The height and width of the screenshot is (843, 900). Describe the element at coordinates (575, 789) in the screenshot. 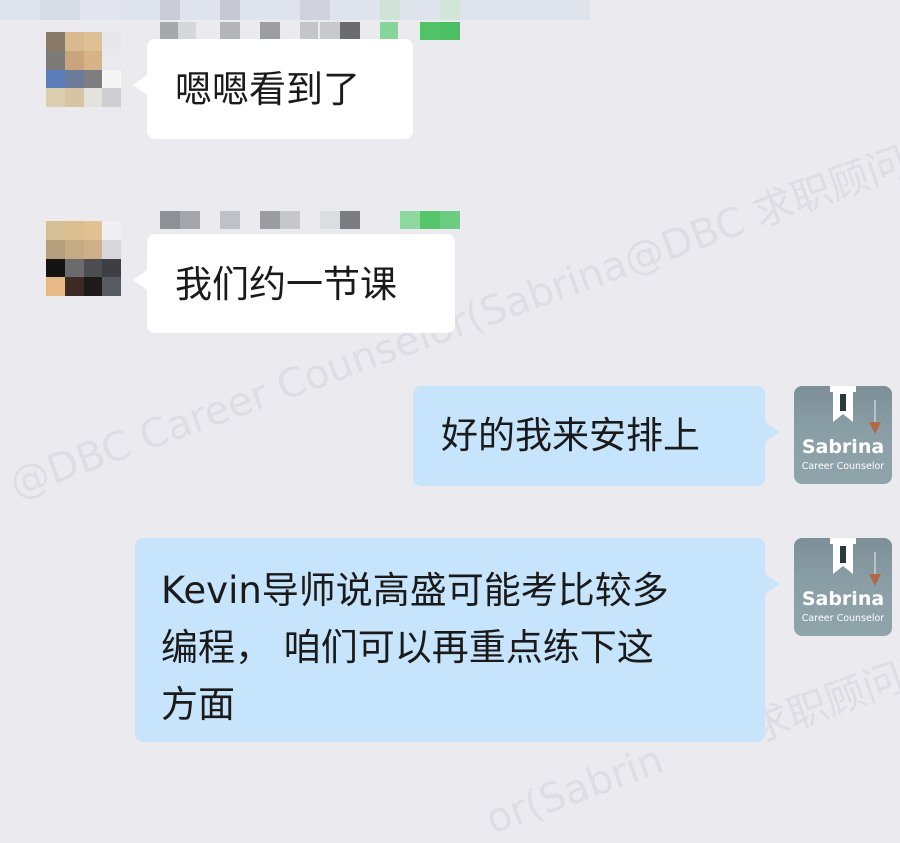

I see `watermark: or(Sabrin` at that location.